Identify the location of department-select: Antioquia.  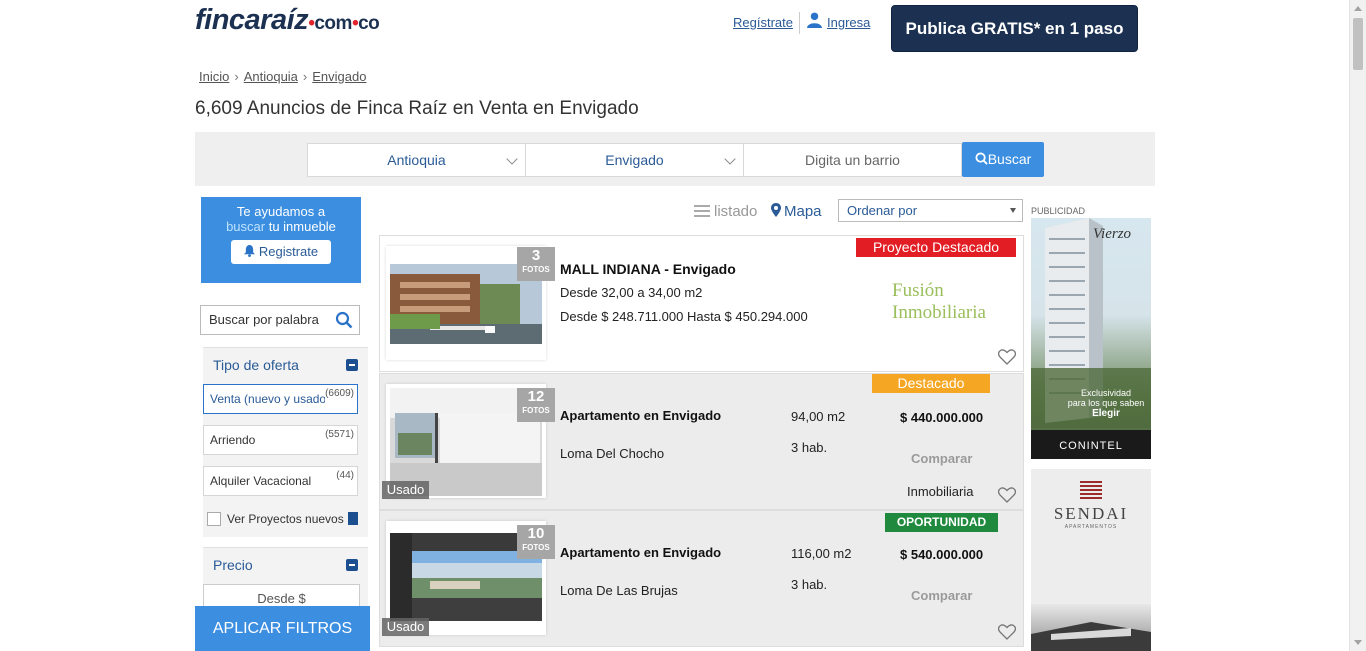
(416, 160).